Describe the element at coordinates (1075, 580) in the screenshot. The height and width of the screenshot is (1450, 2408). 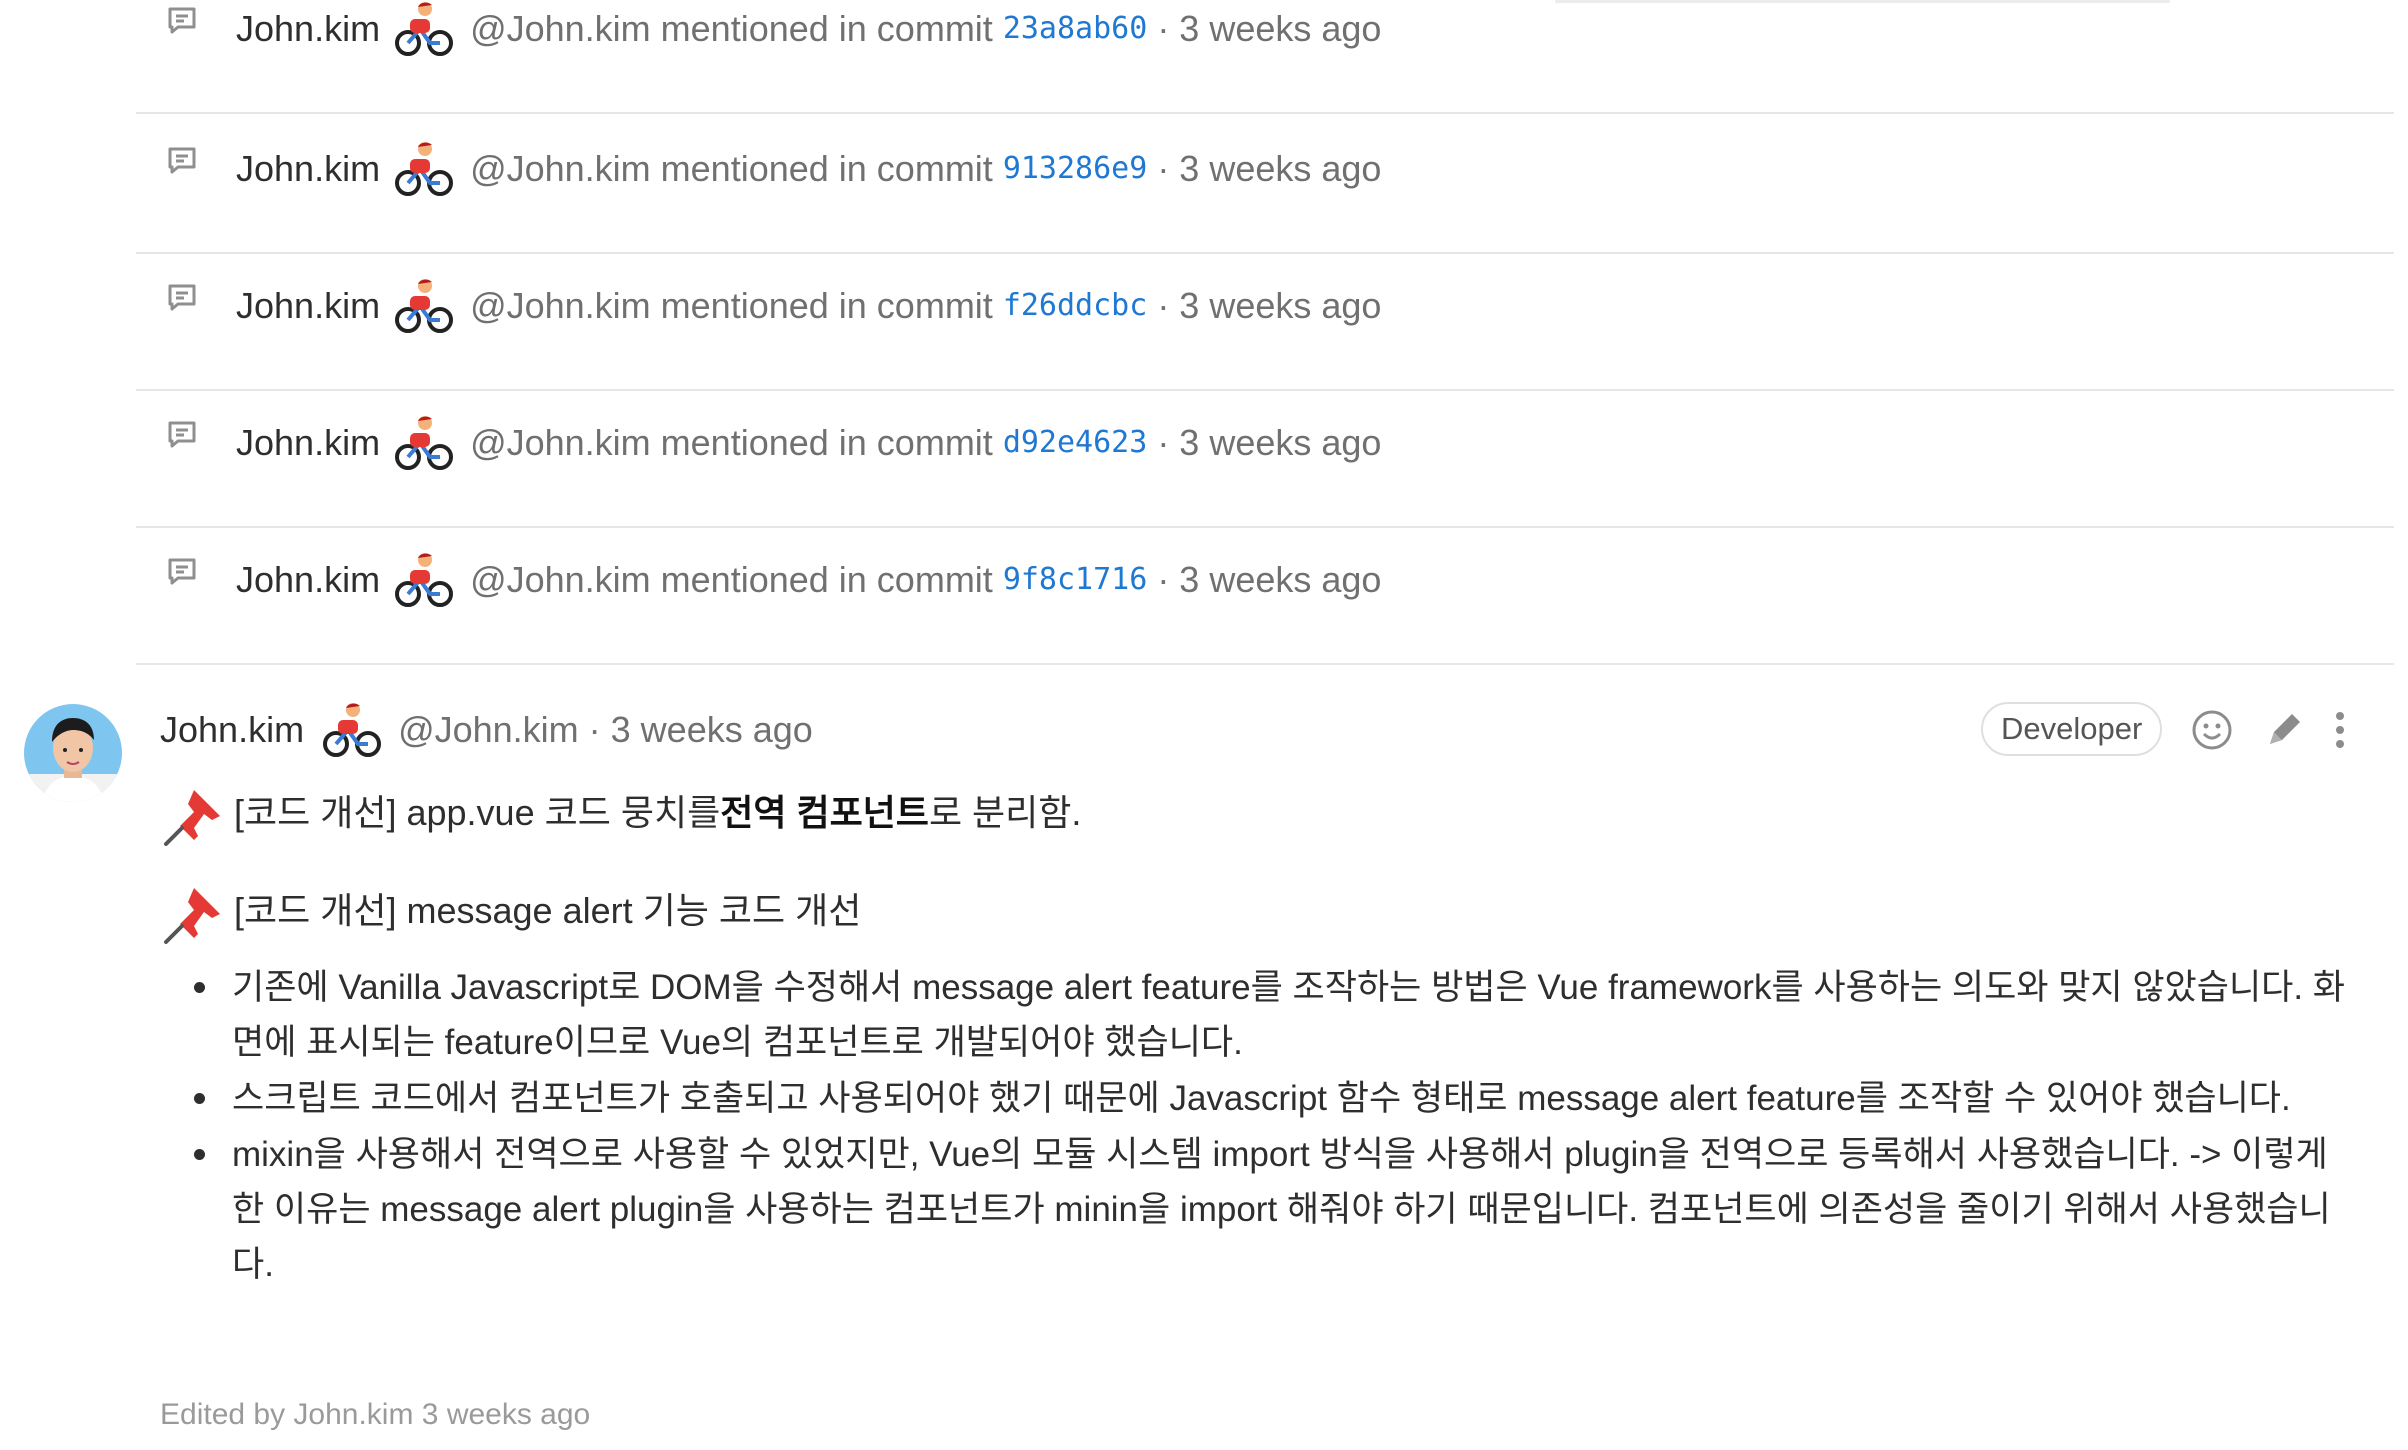
I see `commit-sha-link: 9f8c1716` at that location.